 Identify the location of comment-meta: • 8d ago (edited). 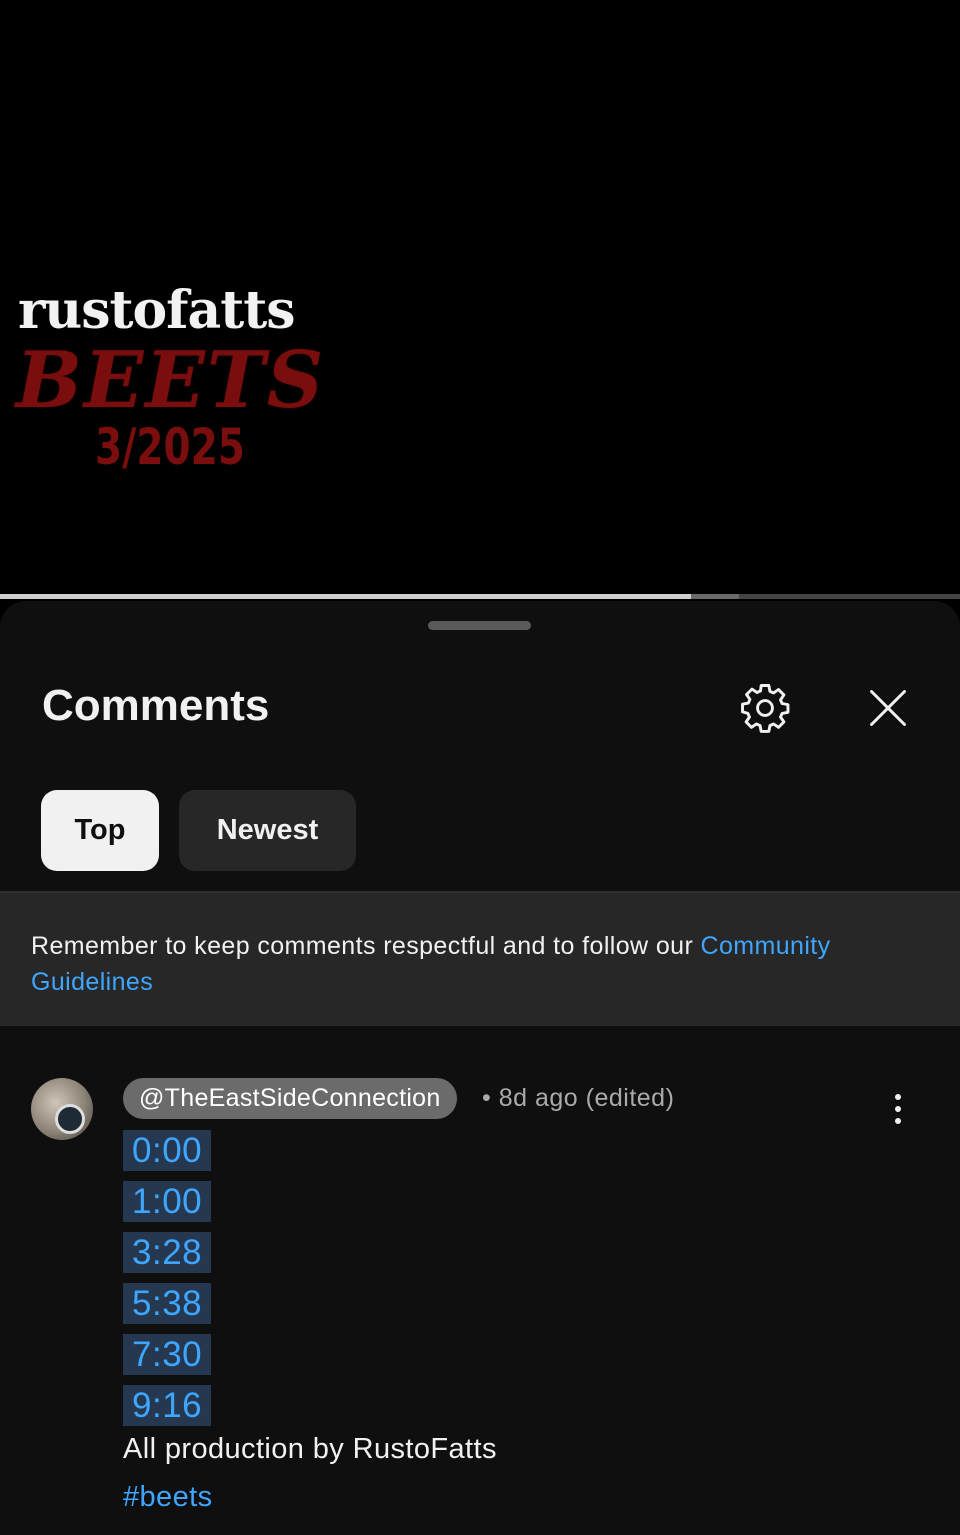
(578, 1098).